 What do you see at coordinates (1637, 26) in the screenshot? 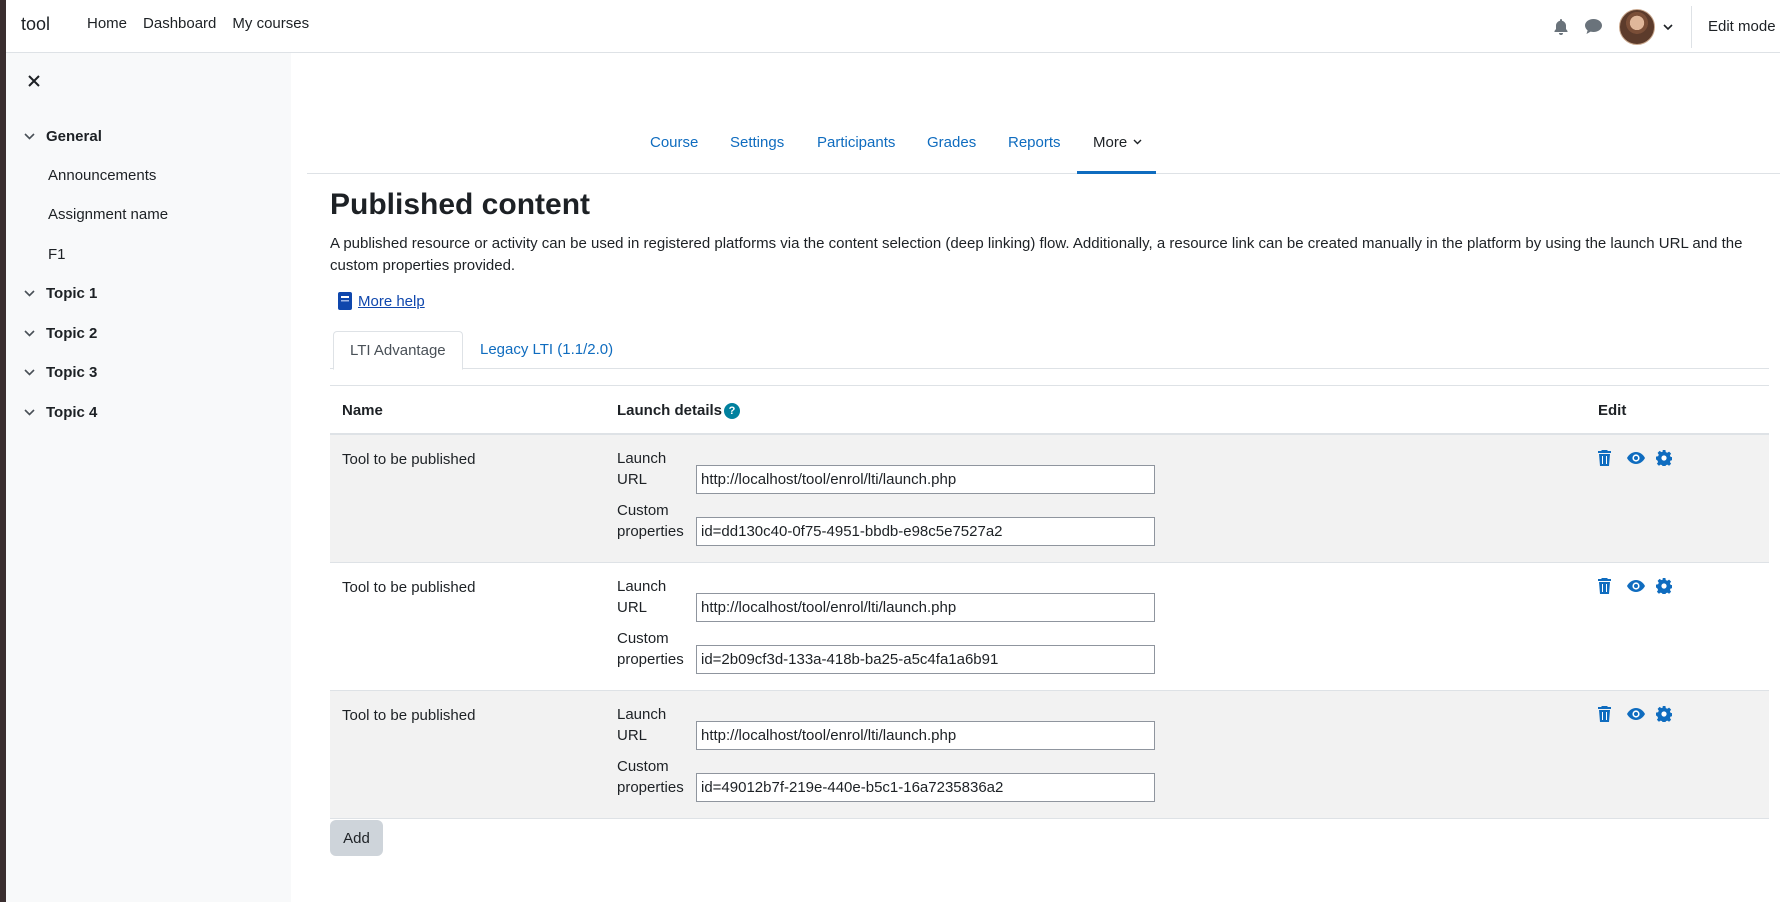
I see `user-avatar` at bounding box center [1637, 26].